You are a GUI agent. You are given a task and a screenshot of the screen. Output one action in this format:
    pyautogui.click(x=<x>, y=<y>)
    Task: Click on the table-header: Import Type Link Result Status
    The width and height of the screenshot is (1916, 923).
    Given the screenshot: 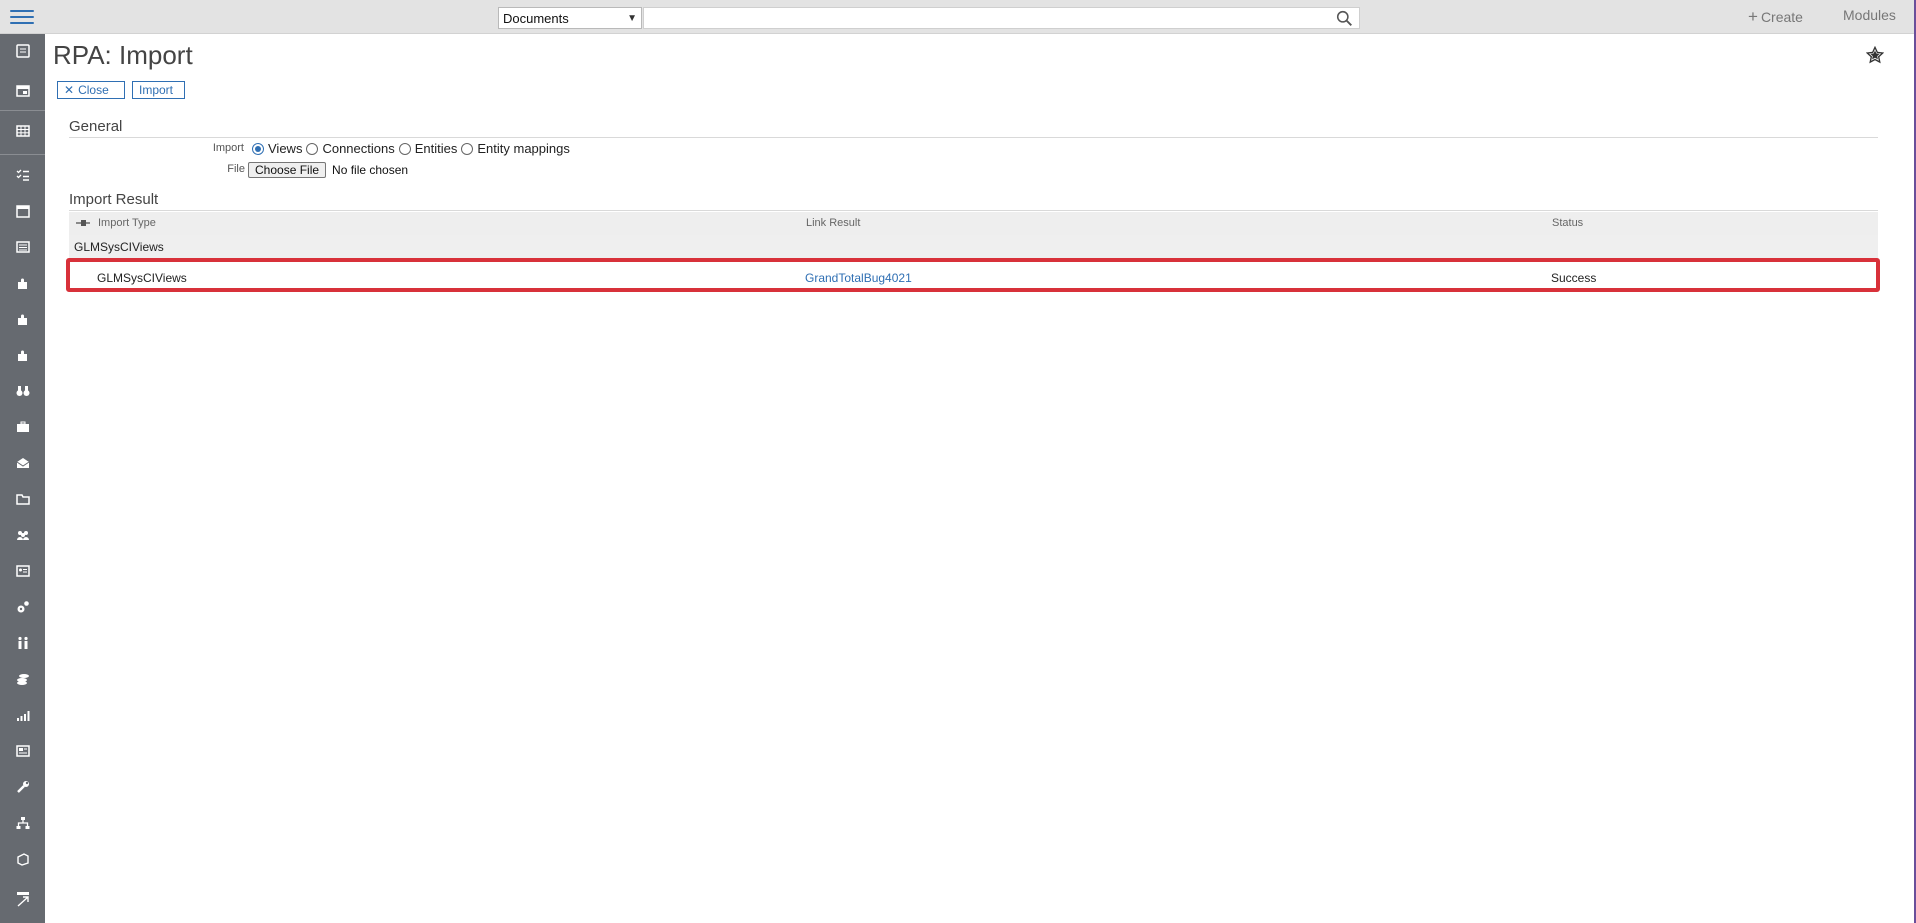 What is the action you would take?
    pyautogui.click(x=973, y=223)
    